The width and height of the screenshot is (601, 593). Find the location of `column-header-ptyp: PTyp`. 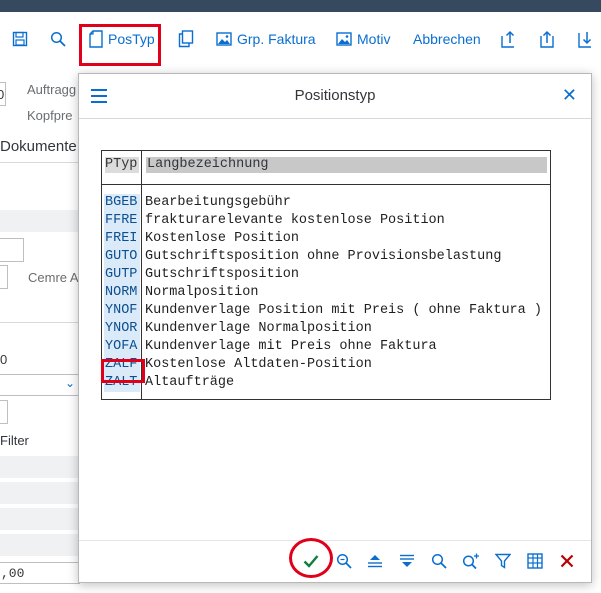

column-header-ptyp: PTyp is located at coordinates (122, 165).